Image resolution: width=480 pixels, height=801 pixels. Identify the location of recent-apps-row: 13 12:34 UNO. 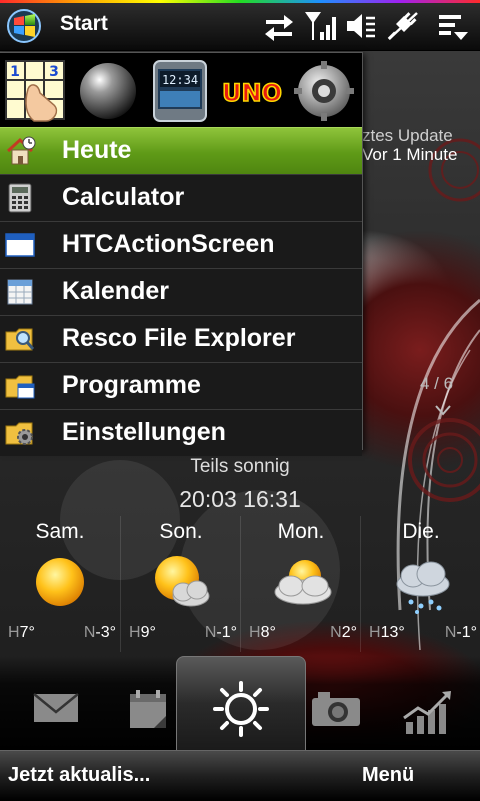
(181, 90).